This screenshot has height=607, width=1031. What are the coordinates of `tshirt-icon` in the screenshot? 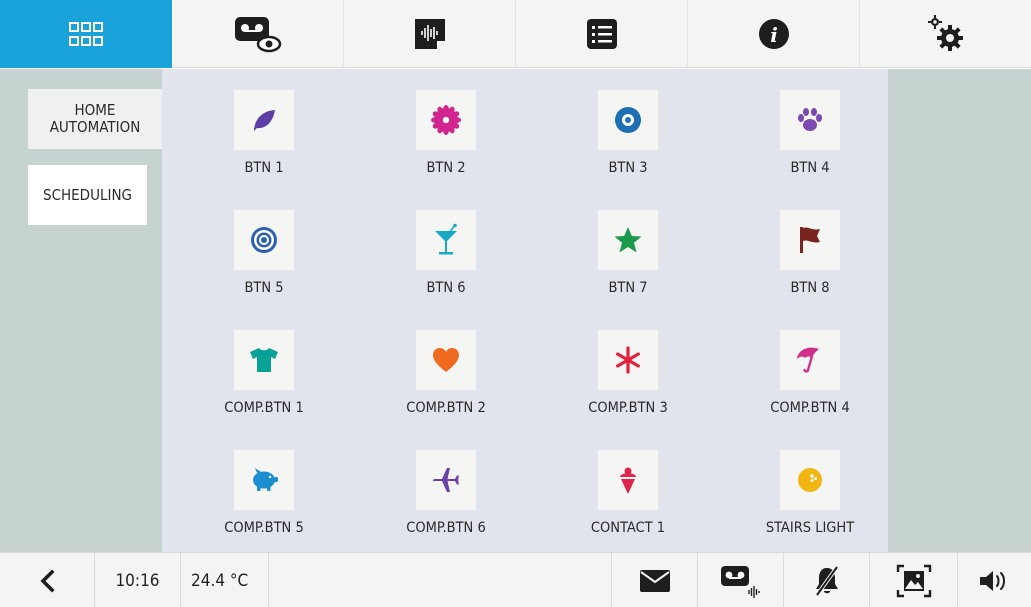 It's located at (264, 360).